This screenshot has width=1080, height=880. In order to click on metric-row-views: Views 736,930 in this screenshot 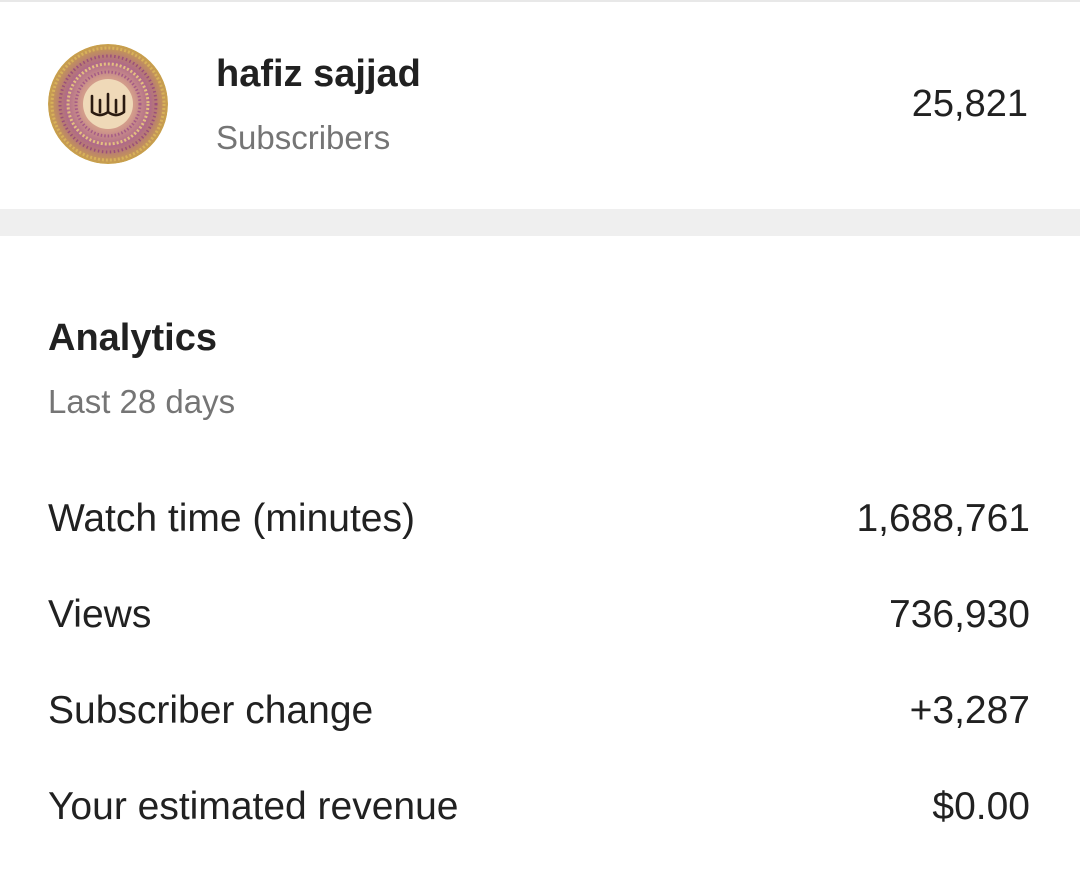, I will do `click(539, 615)`.